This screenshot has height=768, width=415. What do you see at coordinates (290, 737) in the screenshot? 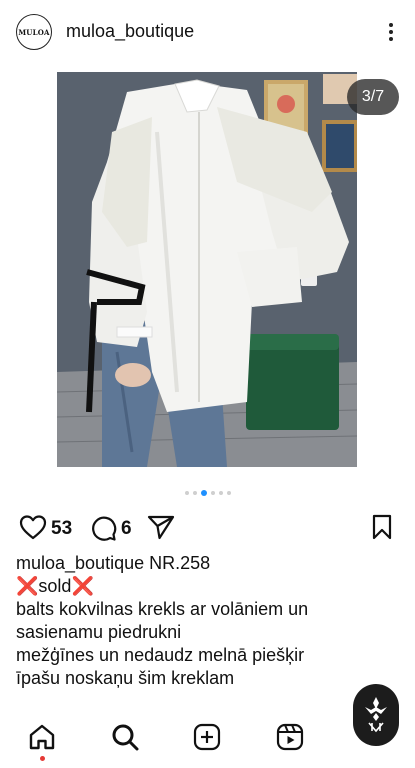
I see `reels-icon` at bounding box center [290, 737].